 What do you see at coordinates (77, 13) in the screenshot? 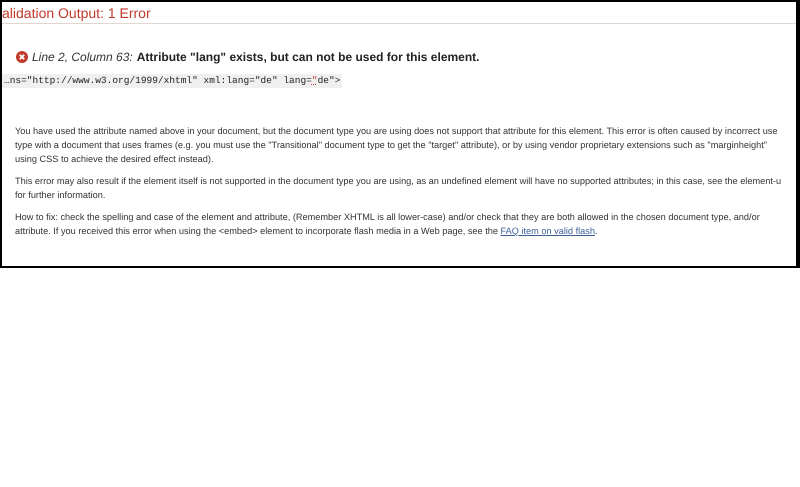
I see `panel-title: alidation Output: 1 Error` at bounding box center [77, 13].